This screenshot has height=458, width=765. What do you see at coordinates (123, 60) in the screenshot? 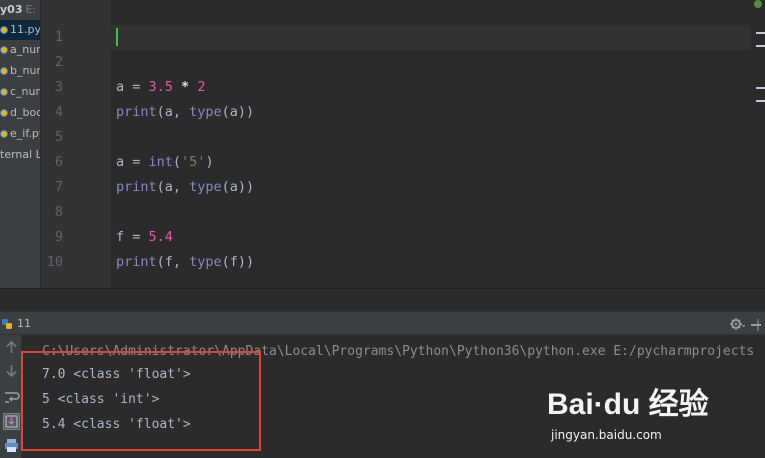
I see `code-line: 2 a = 3.5 * 2` at bounding box center [123, 60].